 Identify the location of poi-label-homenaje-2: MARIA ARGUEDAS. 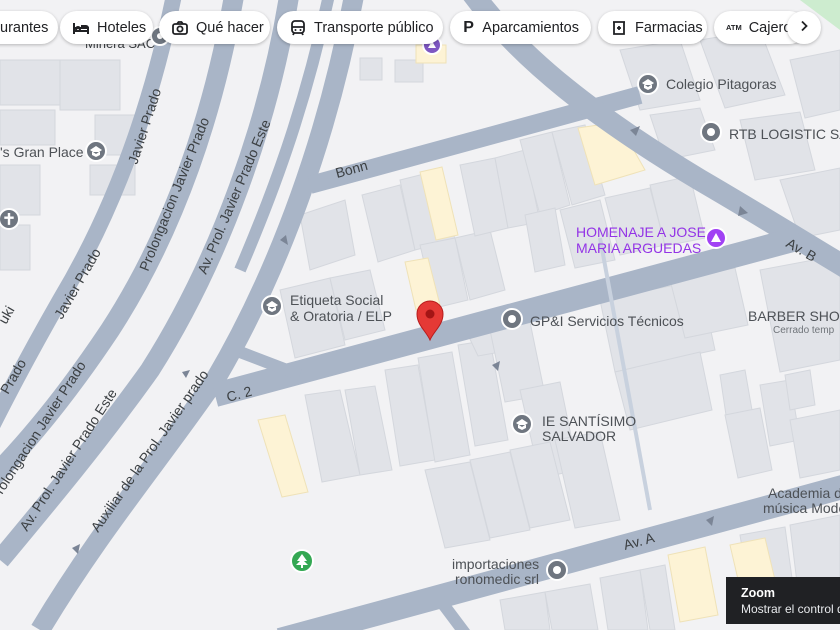
(638, 248).